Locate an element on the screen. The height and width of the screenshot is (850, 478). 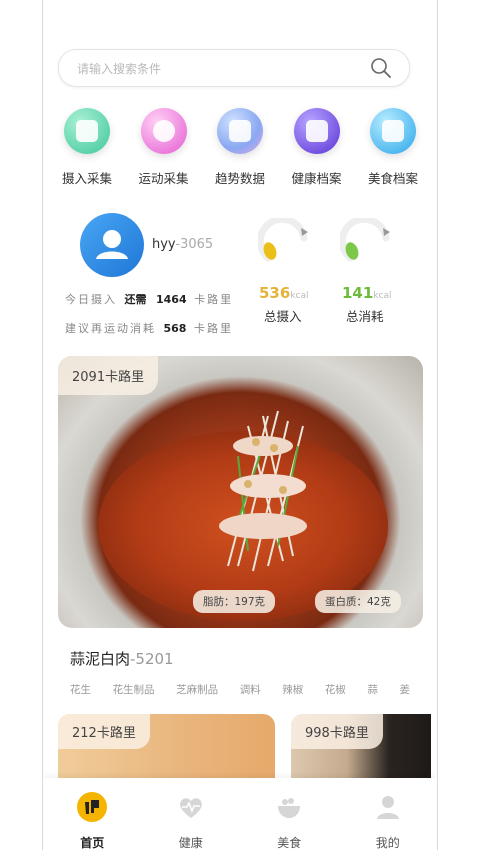
intake-collect-icon is located at coordinates (87, 131).